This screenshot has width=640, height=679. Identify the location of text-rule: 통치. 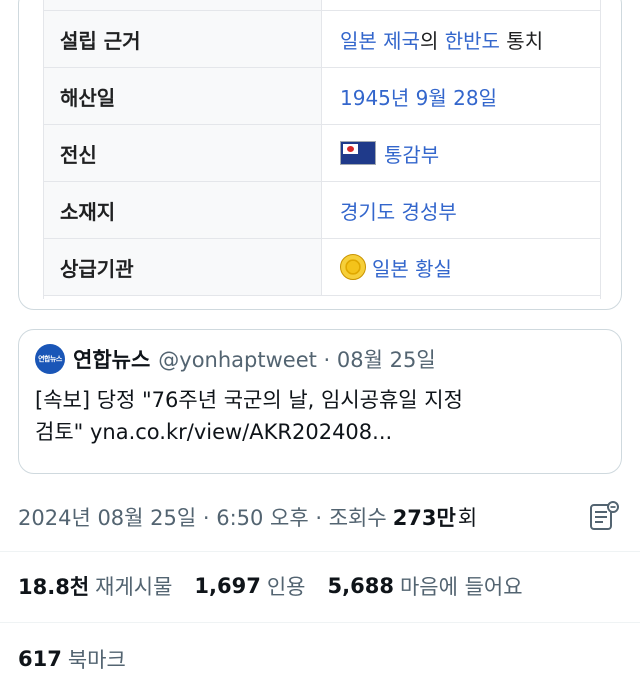
(521, 40).